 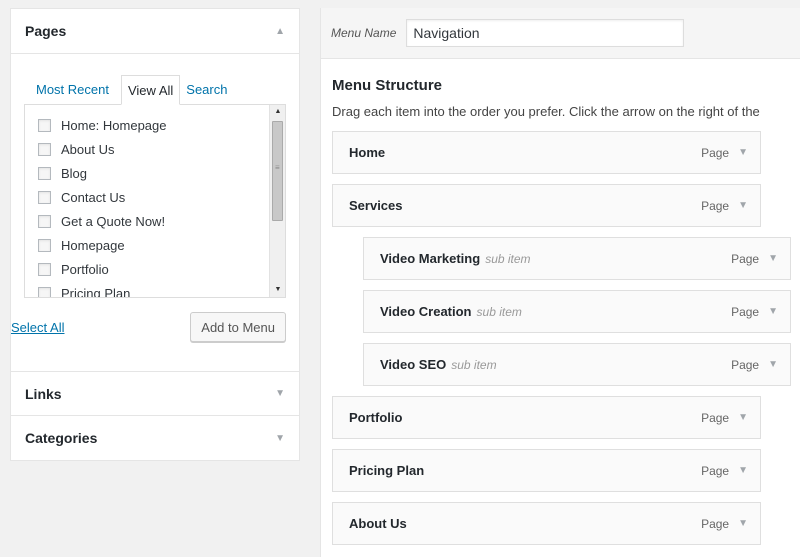 What do you see at coordinates (387, 470) in the screenshot?
I see `menu-item-title: Pricing Plan` at bounding box center [387, 470].